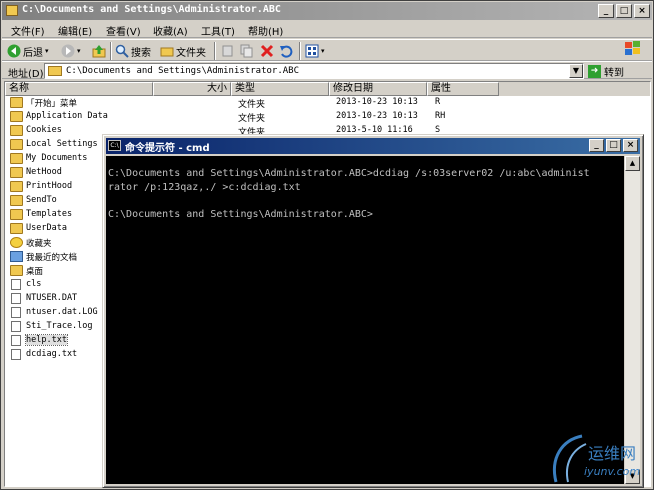 The width and height of the screenshot is (654, 490). What do you see at coordinates (16, 354) in the screenshot?
I see `text-file-icon` at bounding box center [16, 354].